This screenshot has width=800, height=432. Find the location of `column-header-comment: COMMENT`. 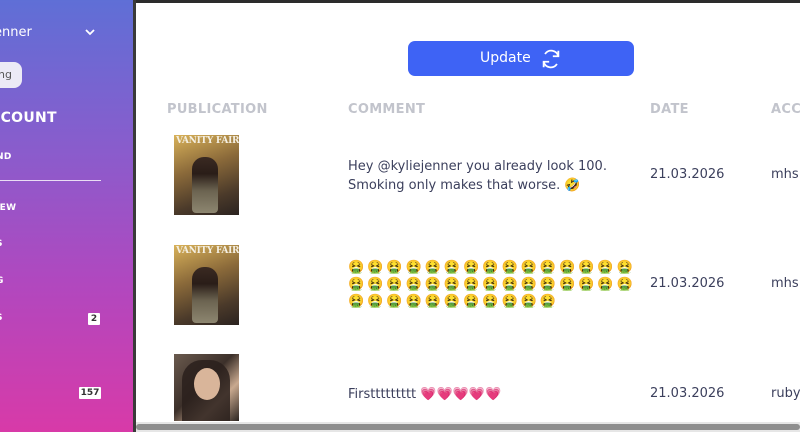

column-header-comment: COMMENT is located at coordinates (386, 109).